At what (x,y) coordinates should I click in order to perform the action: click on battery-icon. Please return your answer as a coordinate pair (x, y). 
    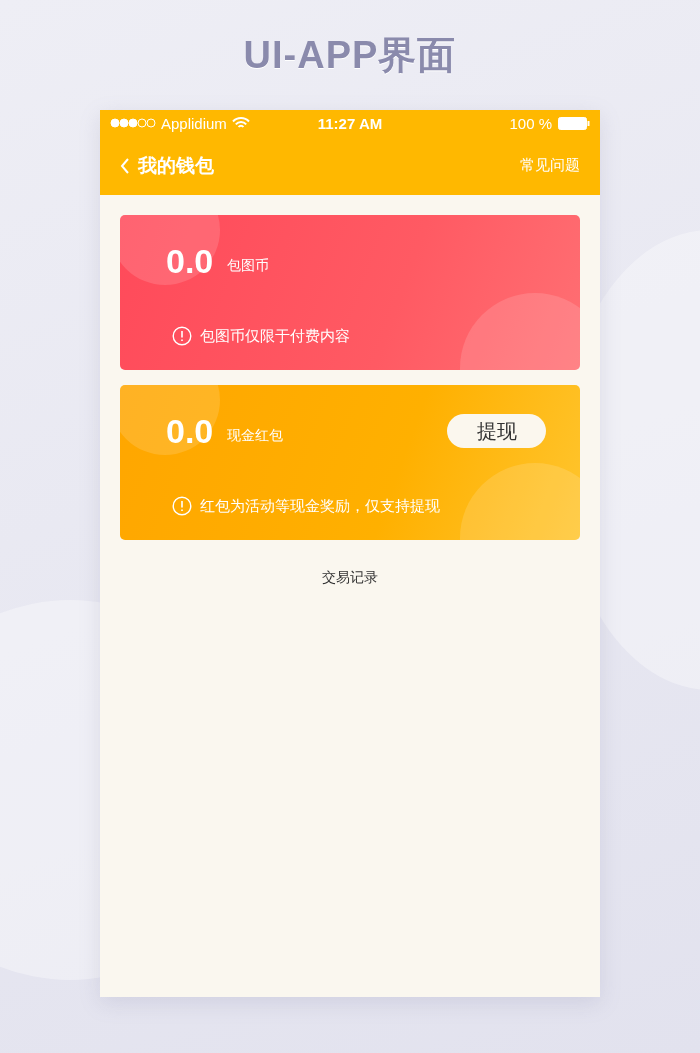
    Looking at the image, I should click on (574, 123).